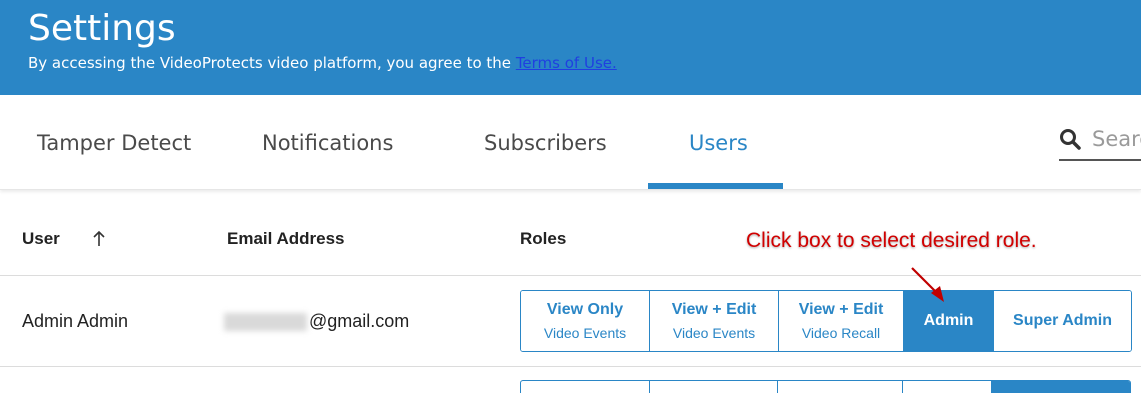 This screenshot has width=1141, height=393. Describe the element at coordinates (840, 387) in the screenshot. I see `role-view-edit-recall` at that location.